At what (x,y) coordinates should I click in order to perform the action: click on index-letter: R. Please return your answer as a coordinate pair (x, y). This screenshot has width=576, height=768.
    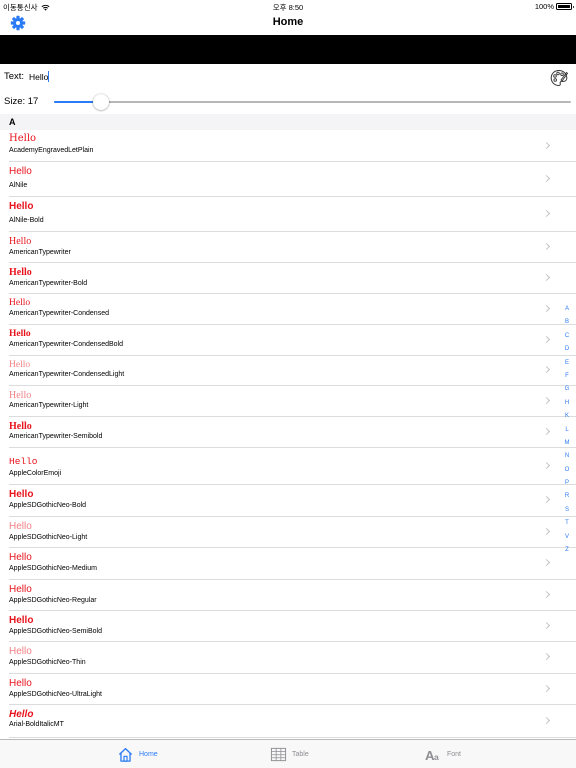
    Looking at the image, I should click on (567, 496).